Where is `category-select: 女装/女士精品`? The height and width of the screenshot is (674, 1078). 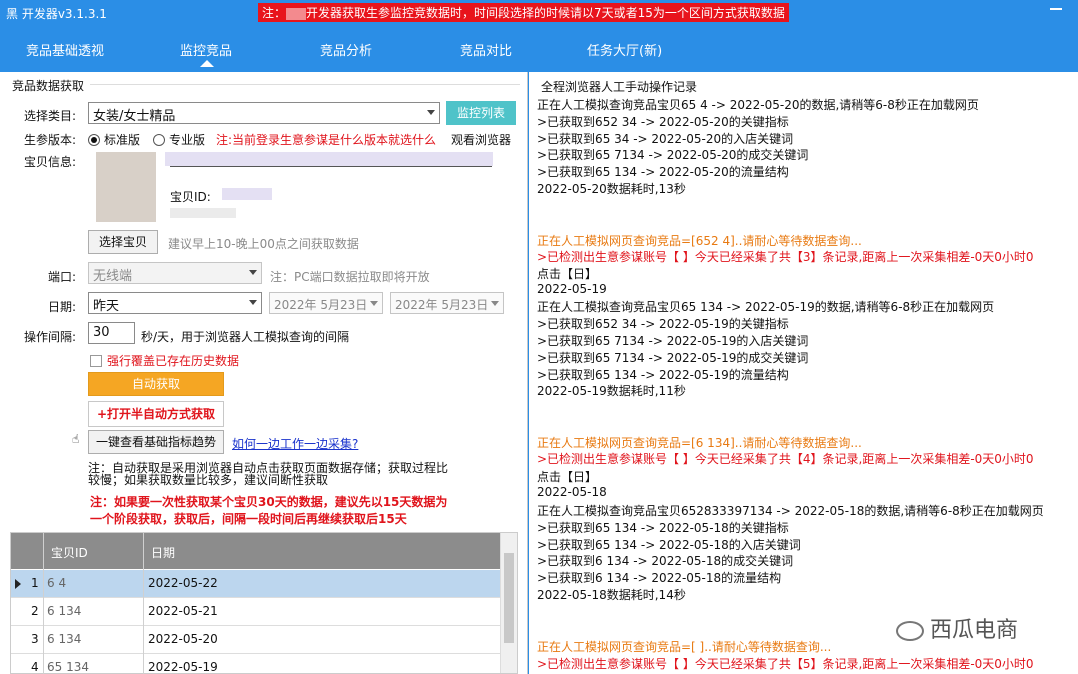 category-select: 女装/女士精品 is located at coordinates (264, 113).